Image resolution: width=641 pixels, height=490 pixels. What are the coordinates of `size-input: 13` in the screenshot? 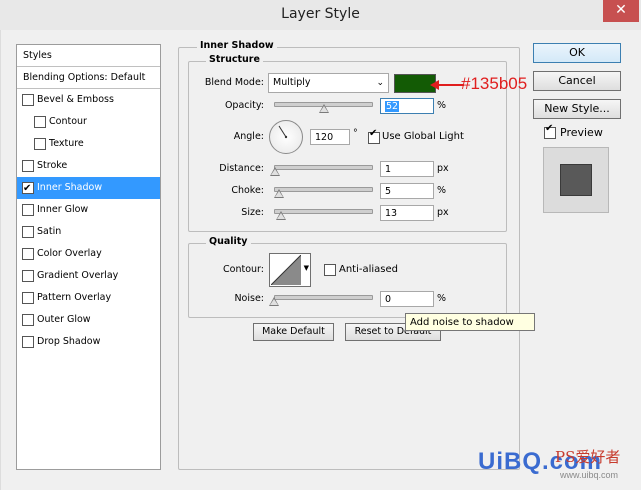 It's located at (407, 213).